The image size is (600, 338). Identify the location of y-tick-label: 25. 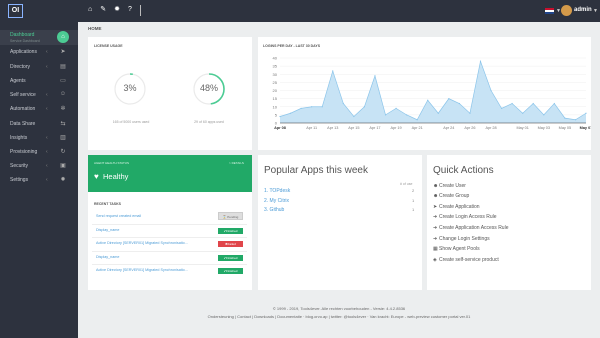
(275, 82).